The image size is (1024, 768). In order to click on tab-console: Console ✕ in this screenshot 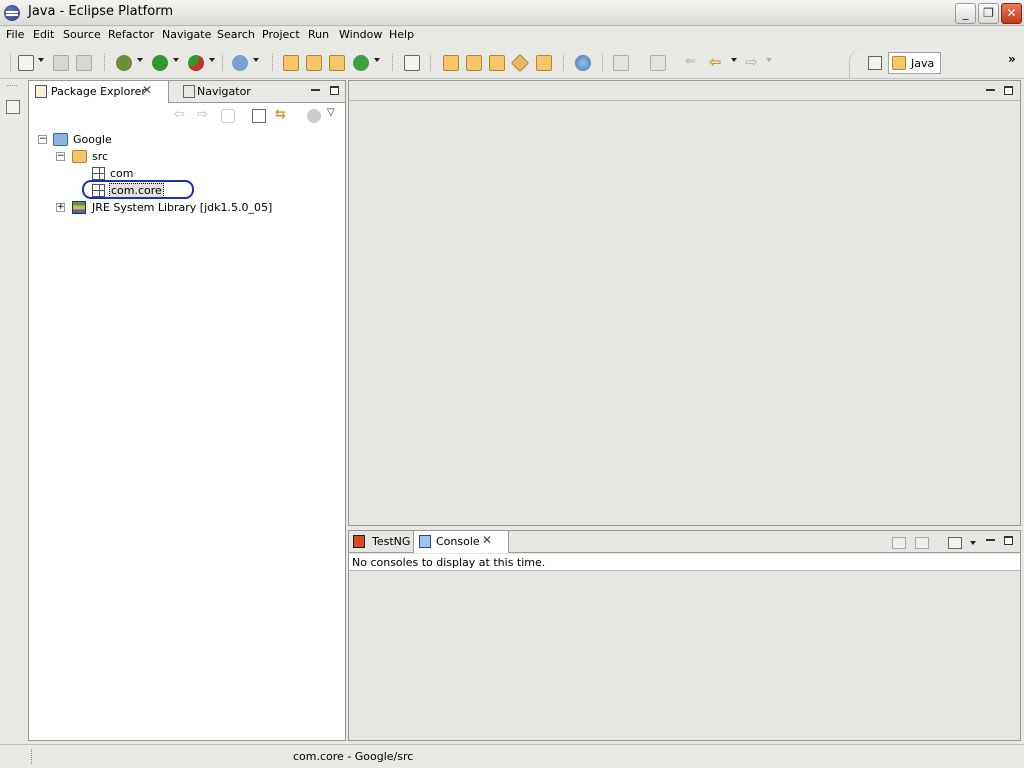, I will do `click(461, 542)`.